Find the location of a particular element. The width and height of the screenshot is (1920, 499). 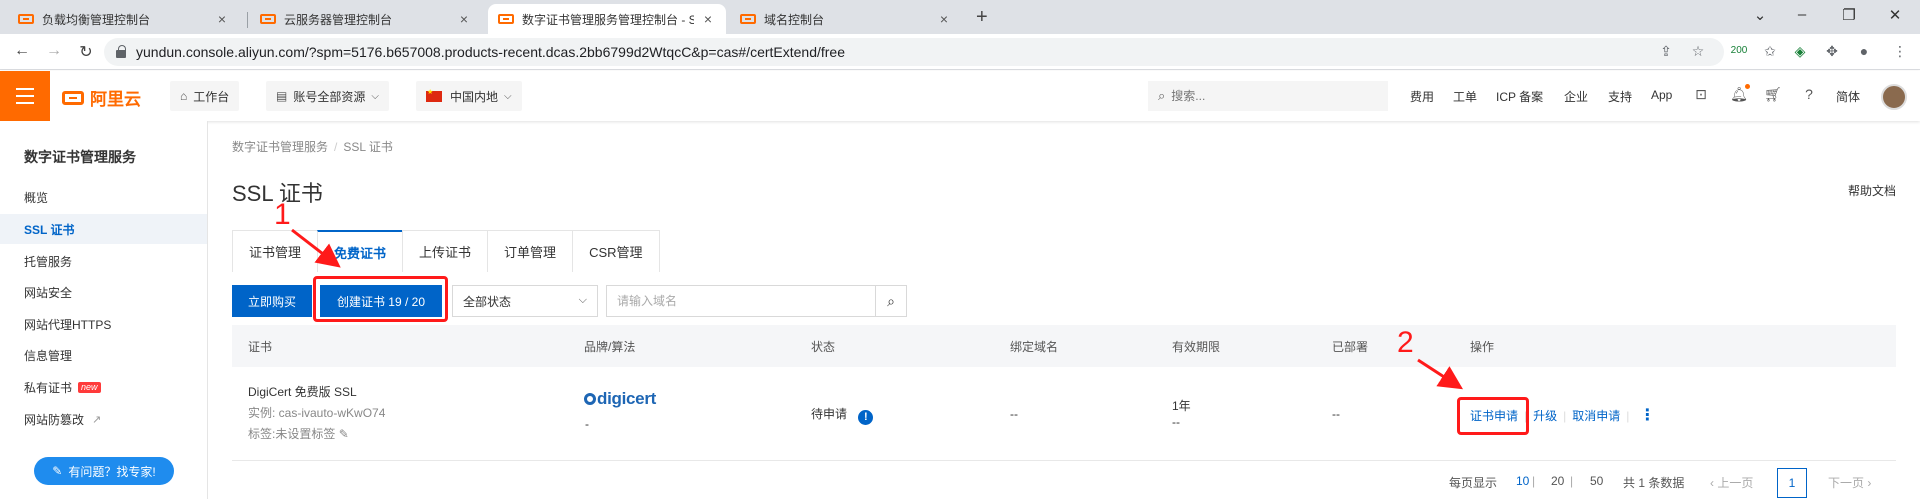

arrow-to-create-button is located at coordinates (316, 248).